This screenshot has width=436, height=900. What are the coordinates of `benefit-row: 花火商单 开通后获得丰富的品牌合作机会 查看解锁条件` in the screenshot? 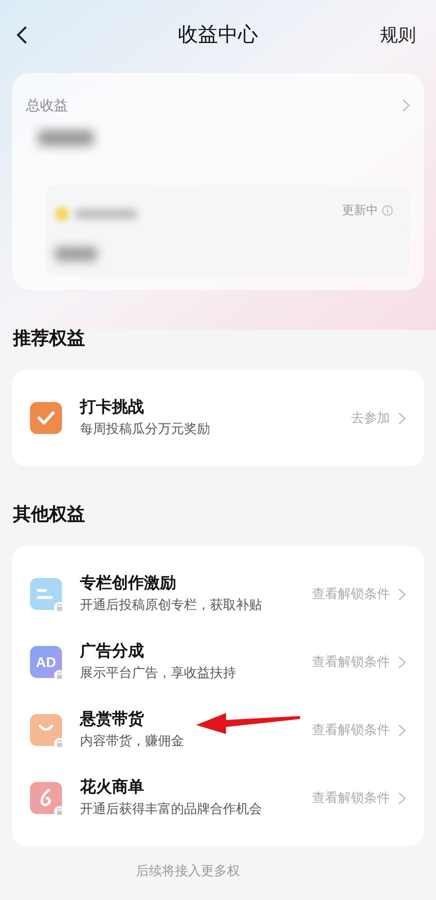 It's located at (218, 798).